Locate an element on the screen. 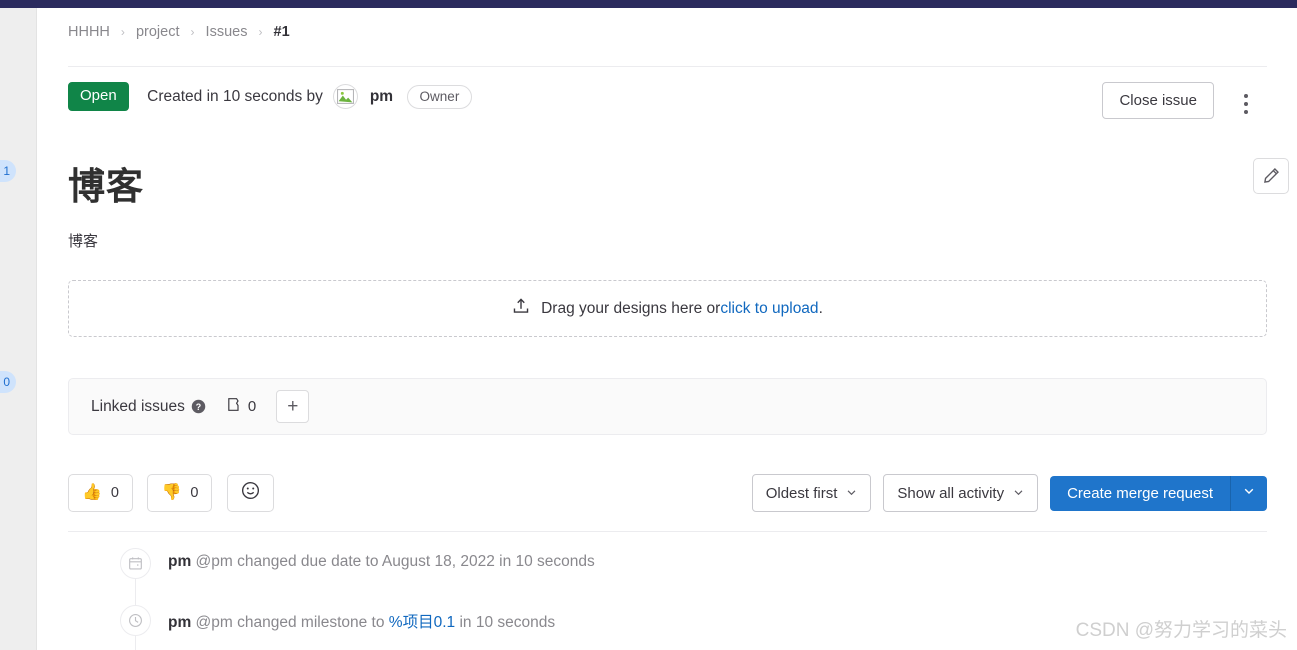 This screenshot has width=1297, height=650. linked-issues-panel: Linked issues ? 0 + is located at coordinates (667, 406).